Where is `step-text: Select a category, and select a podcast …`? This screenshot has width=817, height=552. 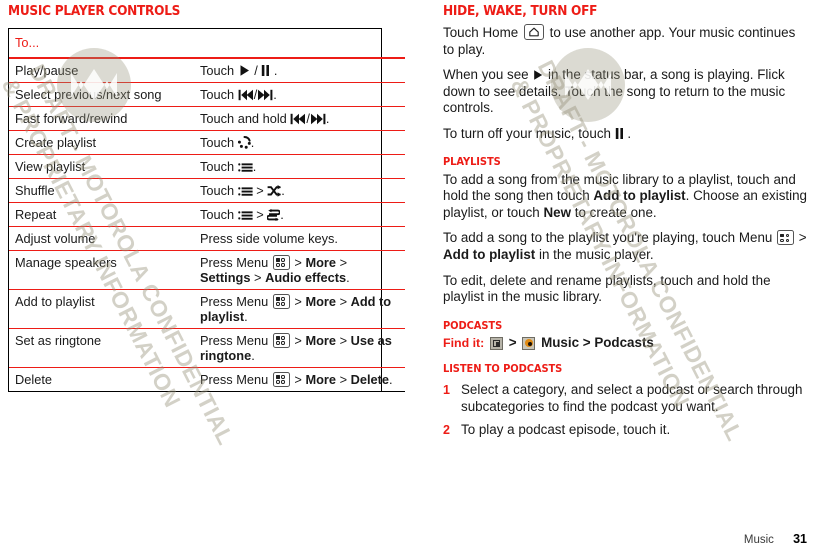 step-text: Select a category, and select a podcast … is located at coordinates (632, 398).